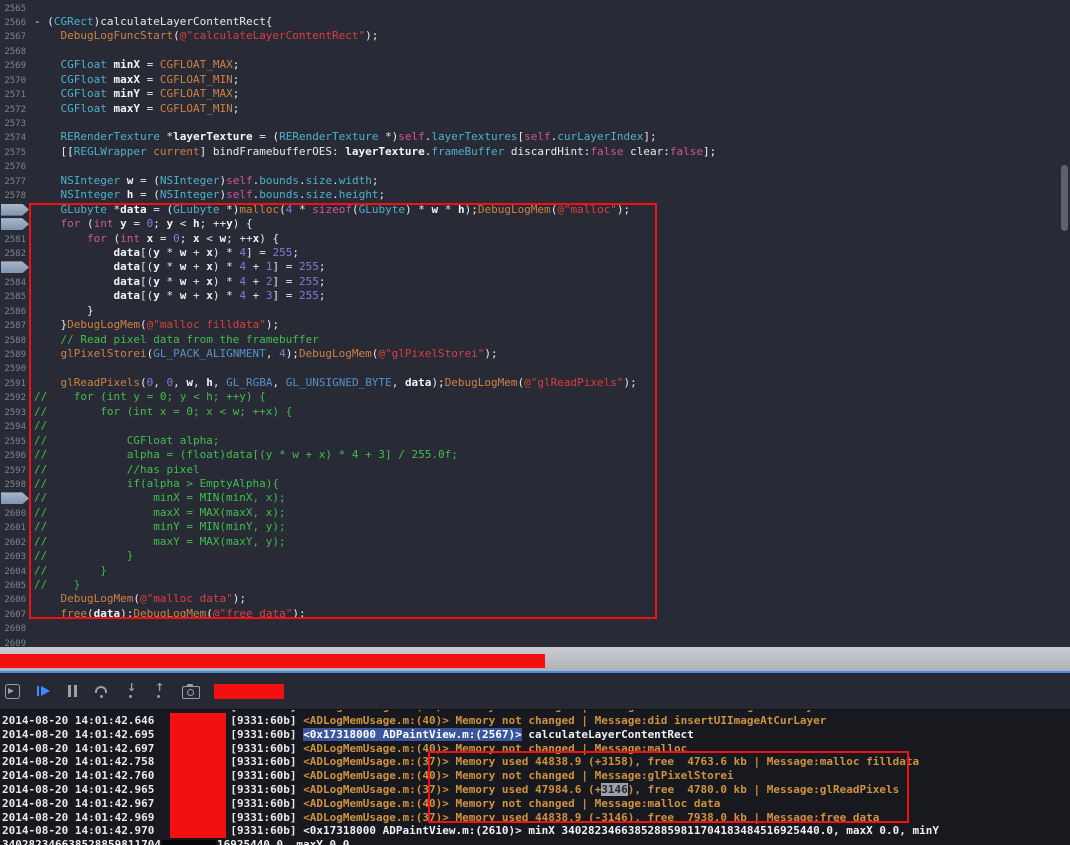  I want to click on gutter-cell: 2577, so click(15, 181).